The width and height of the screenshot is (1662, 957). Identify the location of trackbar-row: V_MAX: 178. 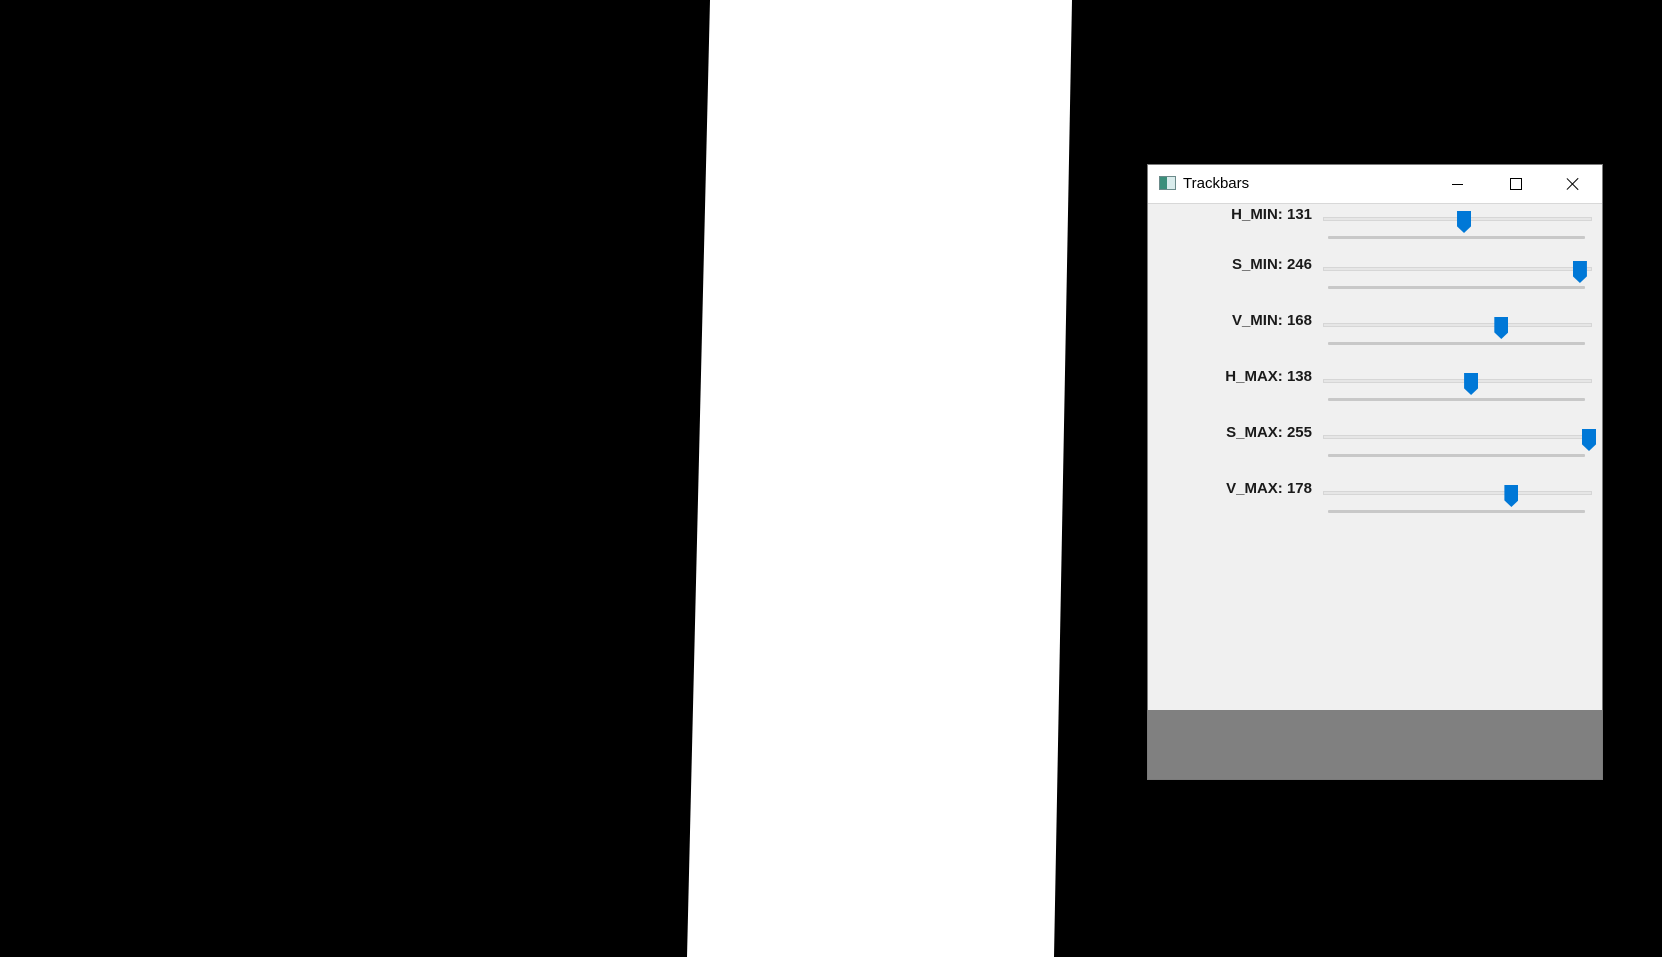
(1375, 503).